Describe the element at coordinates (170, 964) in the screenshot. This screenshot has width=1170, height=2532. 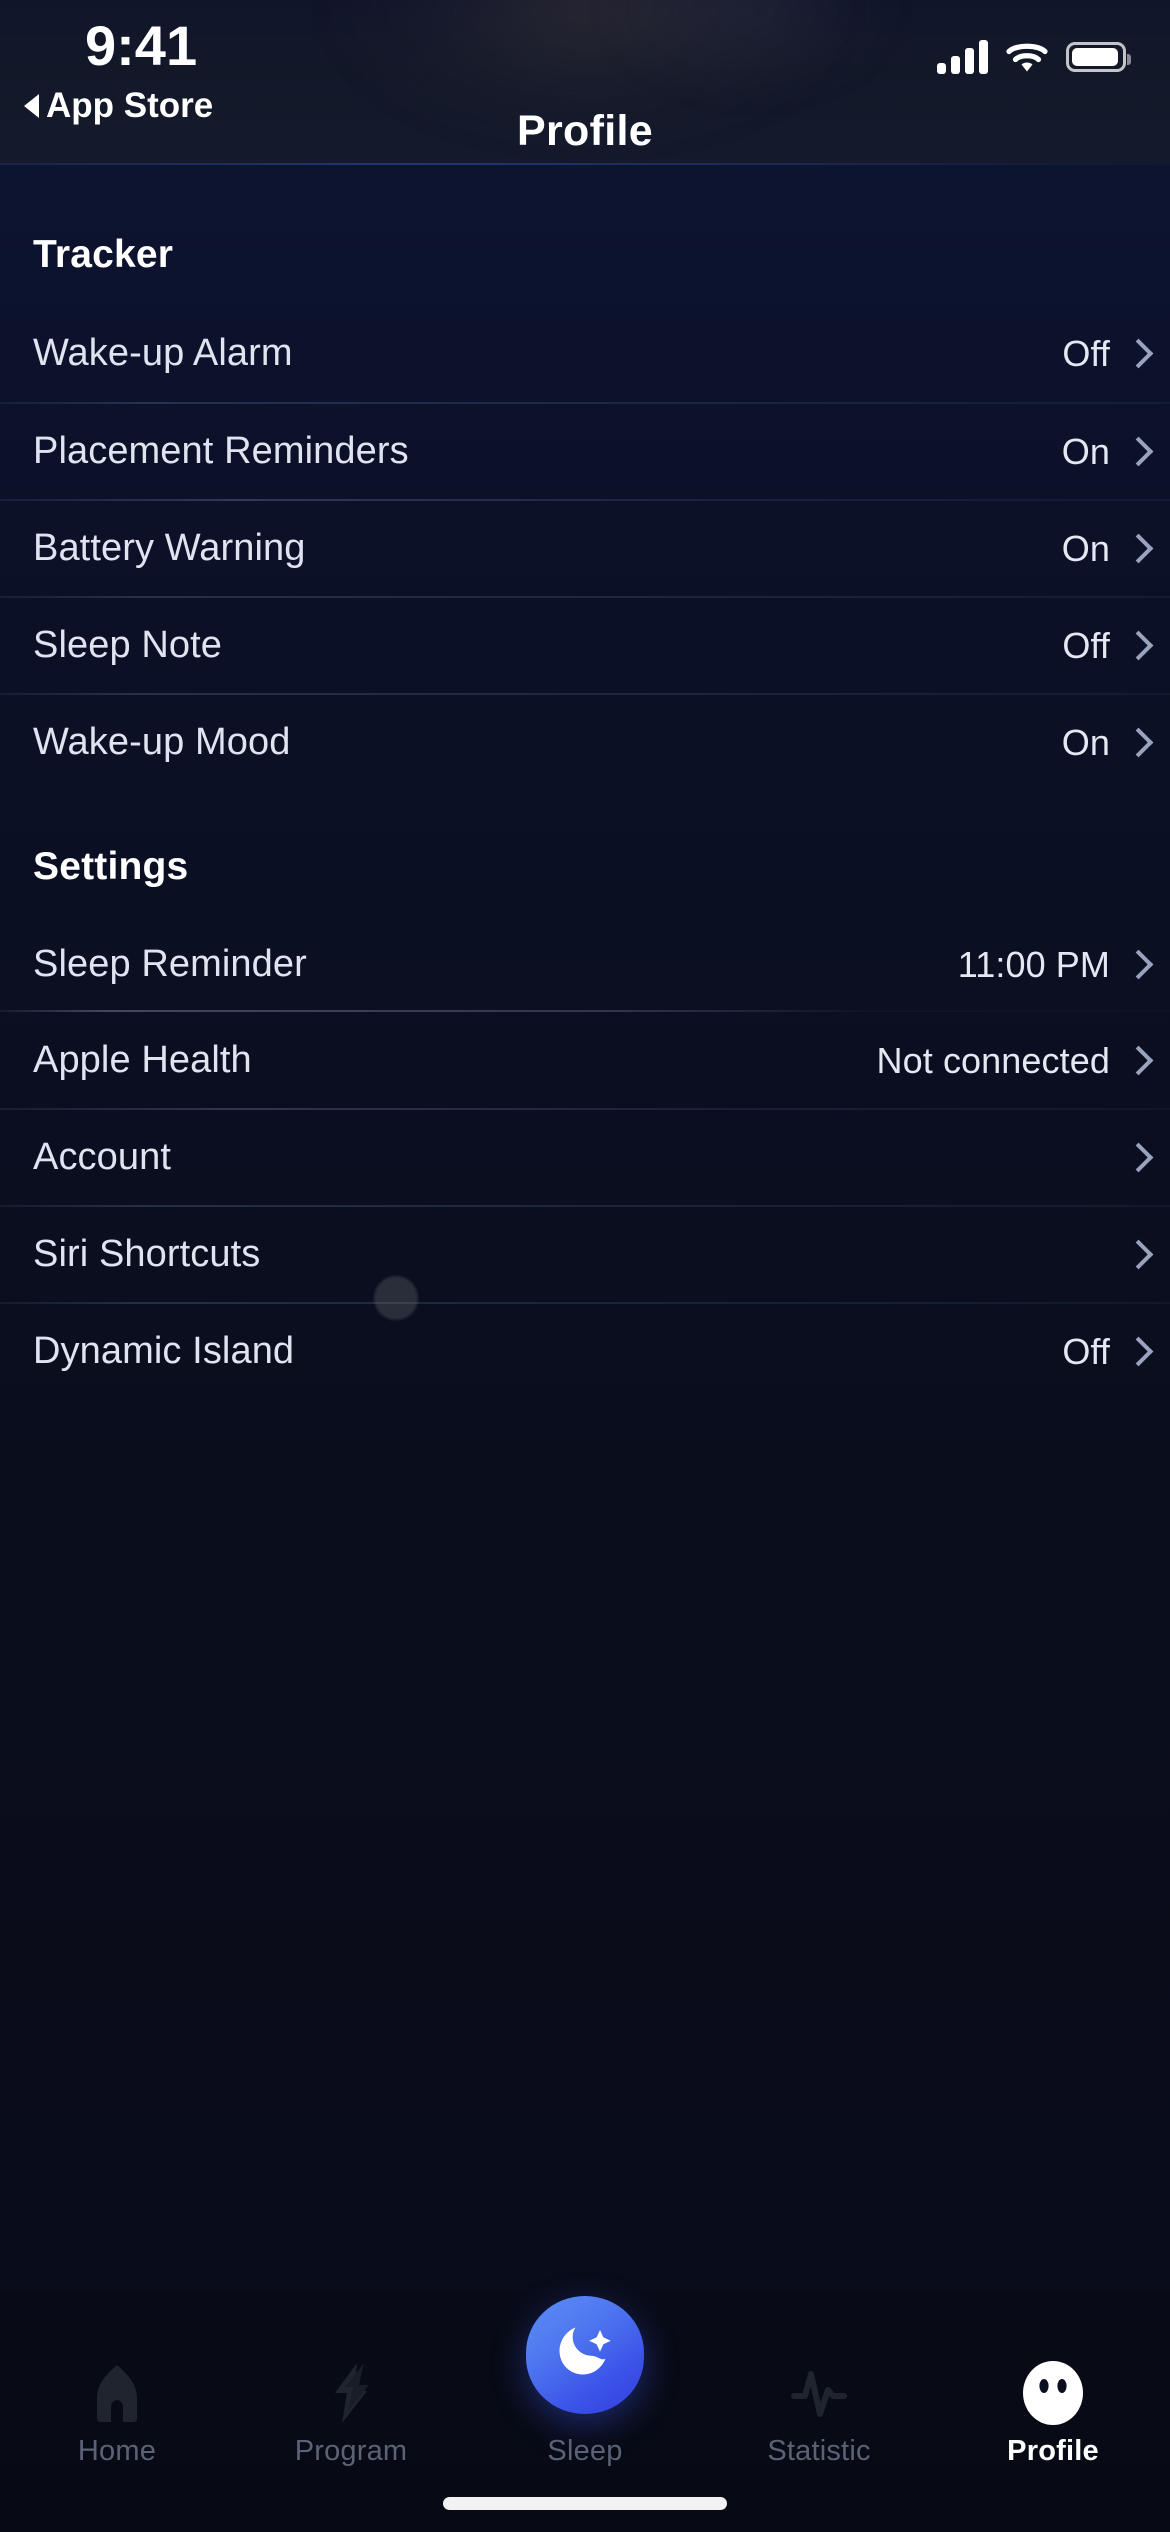
I see `row-label: Sleep Reminder` at that location.